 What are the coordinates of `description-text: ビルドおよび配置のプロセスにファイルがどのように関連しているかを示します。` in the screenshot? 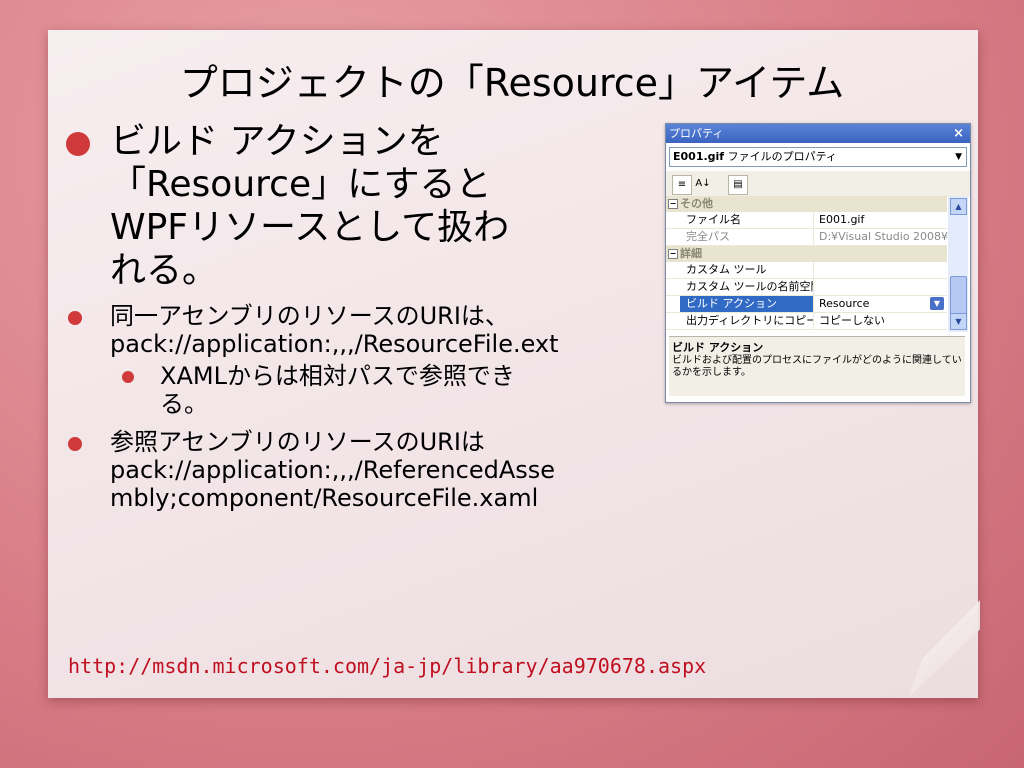 It's located at (817, 366).